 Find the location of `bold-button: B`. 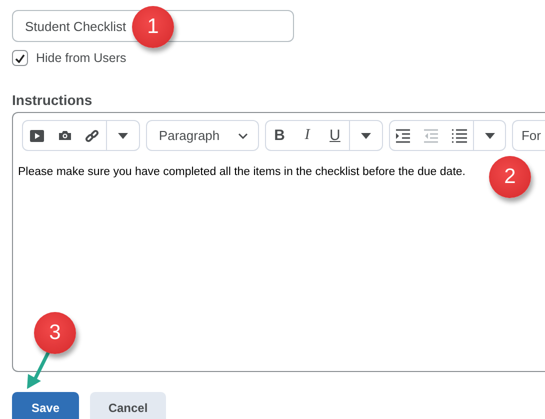

bold-button: B is located at coordinates (280, 135).